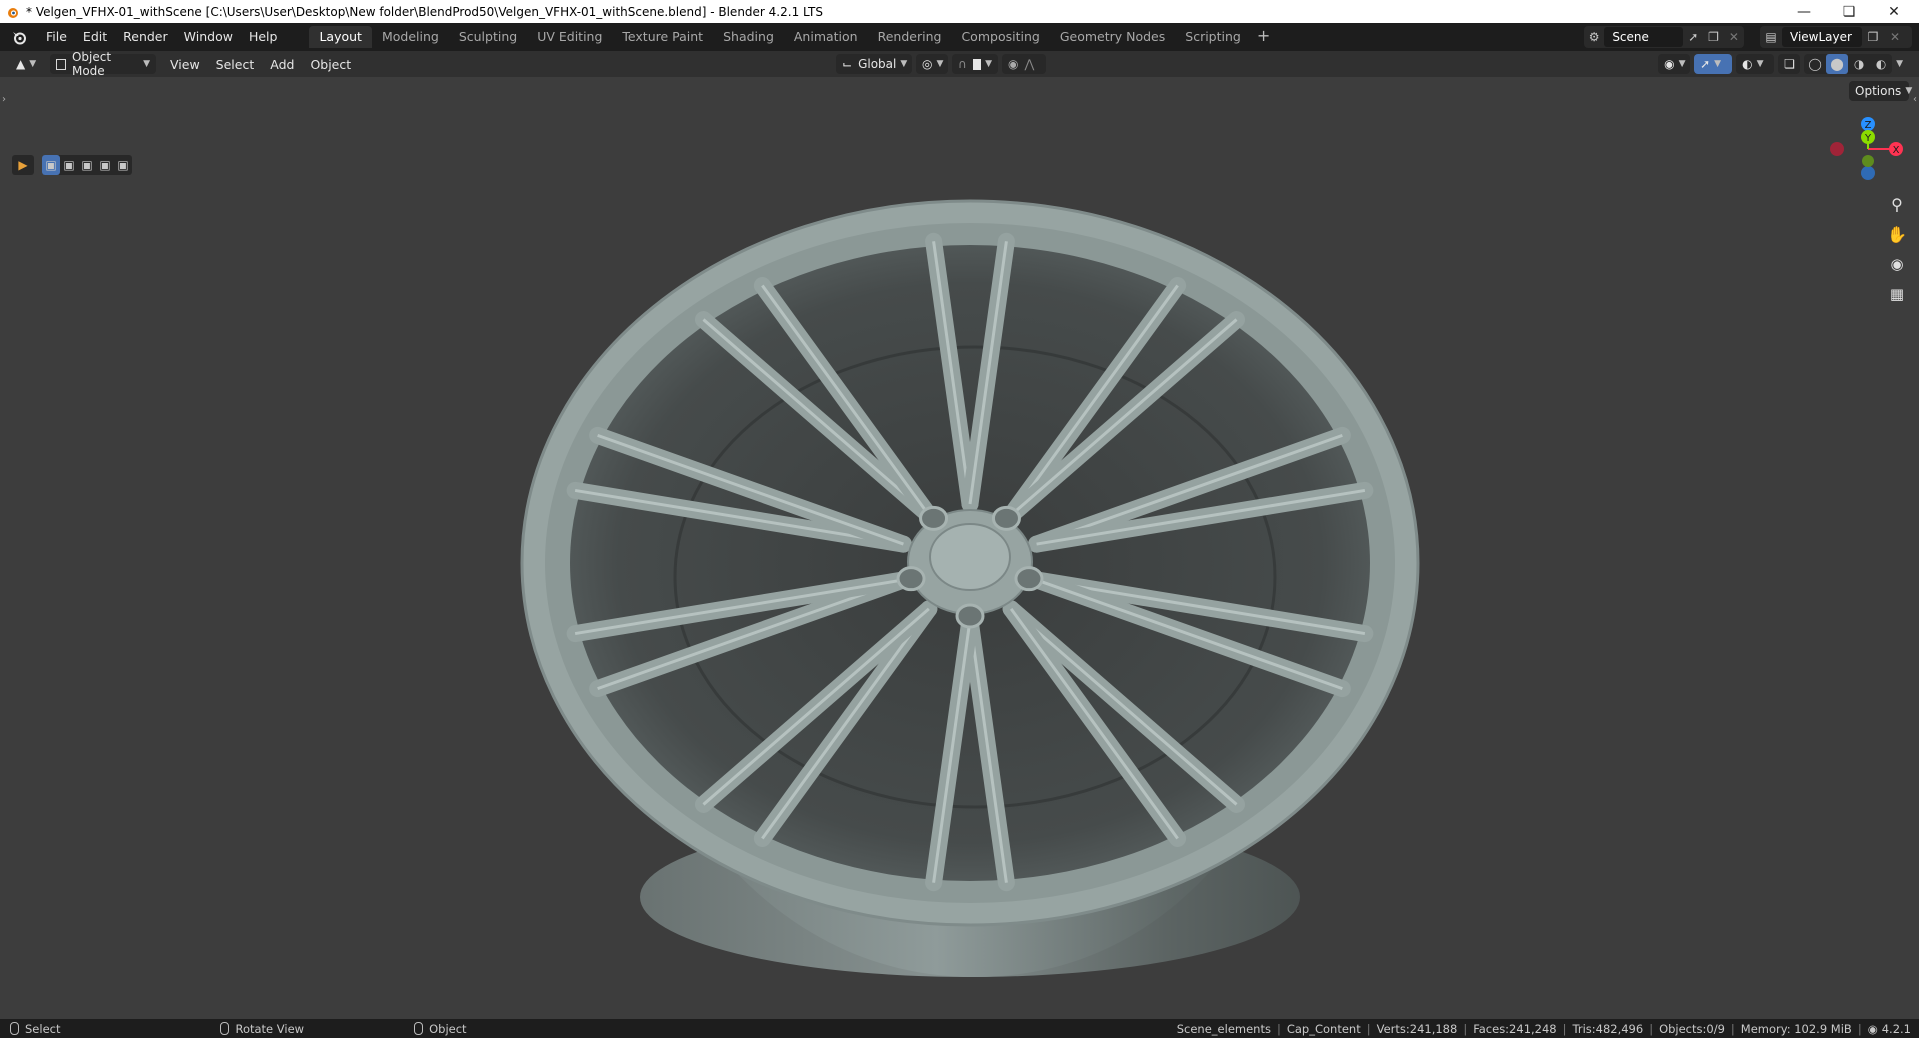 This screenshot has height=1038, width=1919. Describe the element at coordinates (1692, 1028) in the screenshot. I see `stat-objects: Objects:0/9` at that location.